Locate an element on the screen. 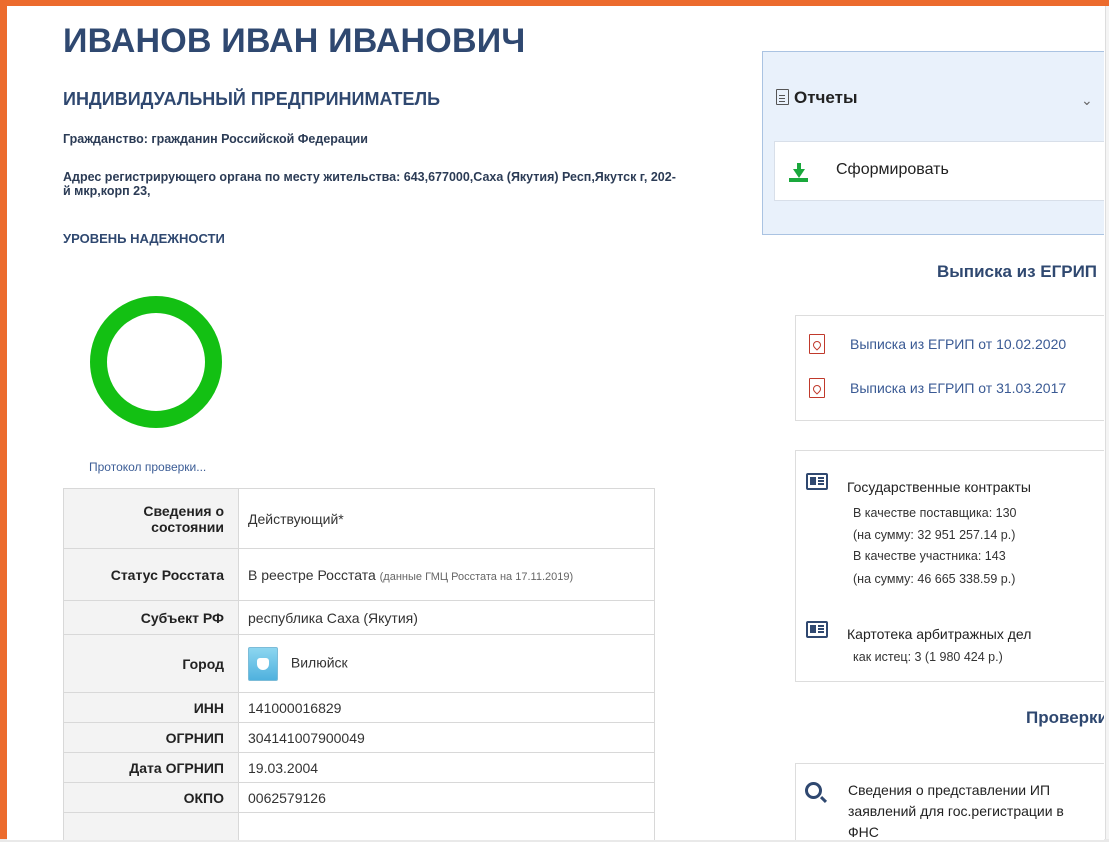  reports-title: Отчеты is located at coordinates (826, 97).